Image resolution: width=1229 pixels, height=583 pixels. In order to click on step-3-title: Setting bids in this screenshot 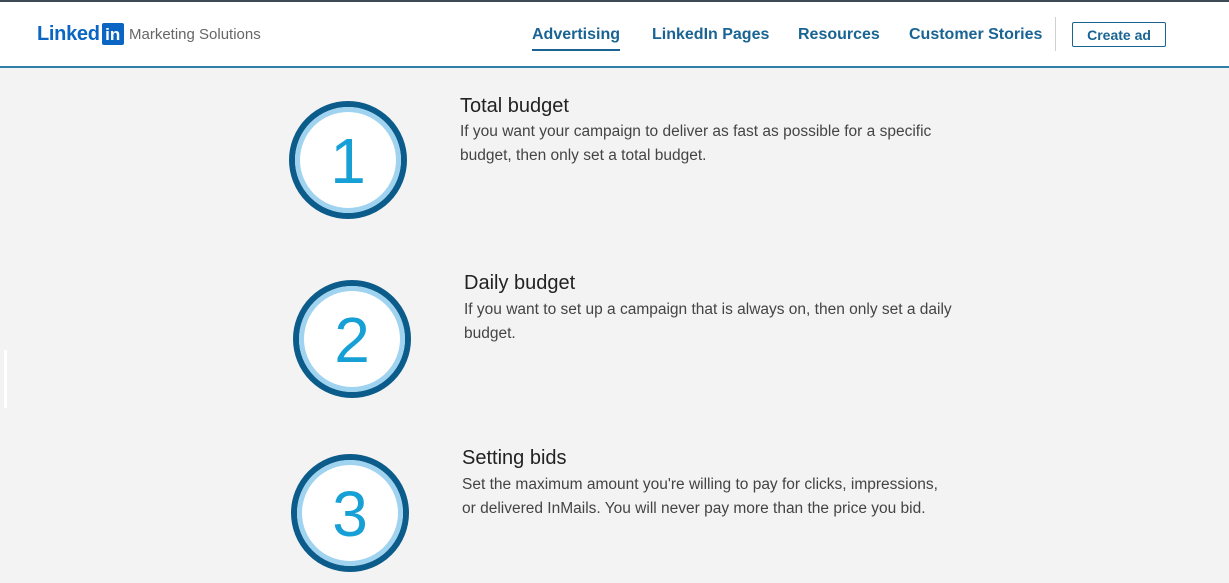, I will do `click(514, 458)`.